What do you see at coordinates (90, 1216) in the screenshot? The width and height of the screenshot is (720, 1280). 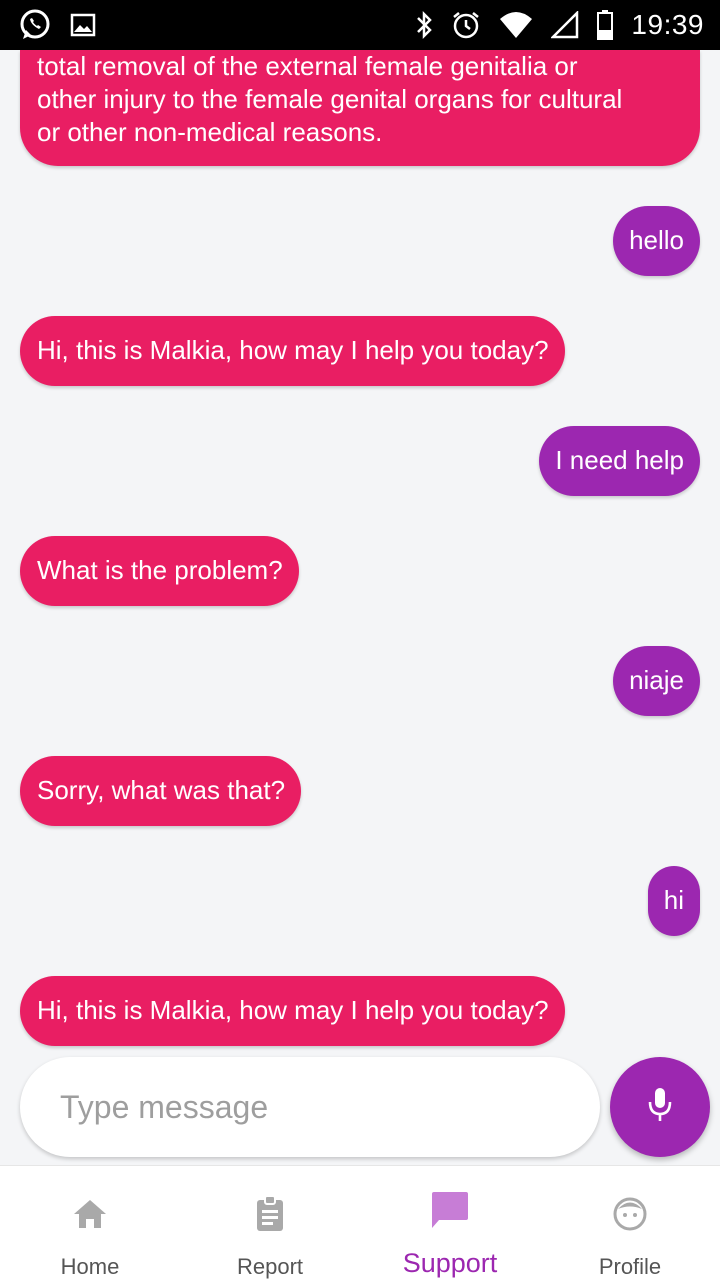 I see `home-icon` at bounding box center [90, 1216].